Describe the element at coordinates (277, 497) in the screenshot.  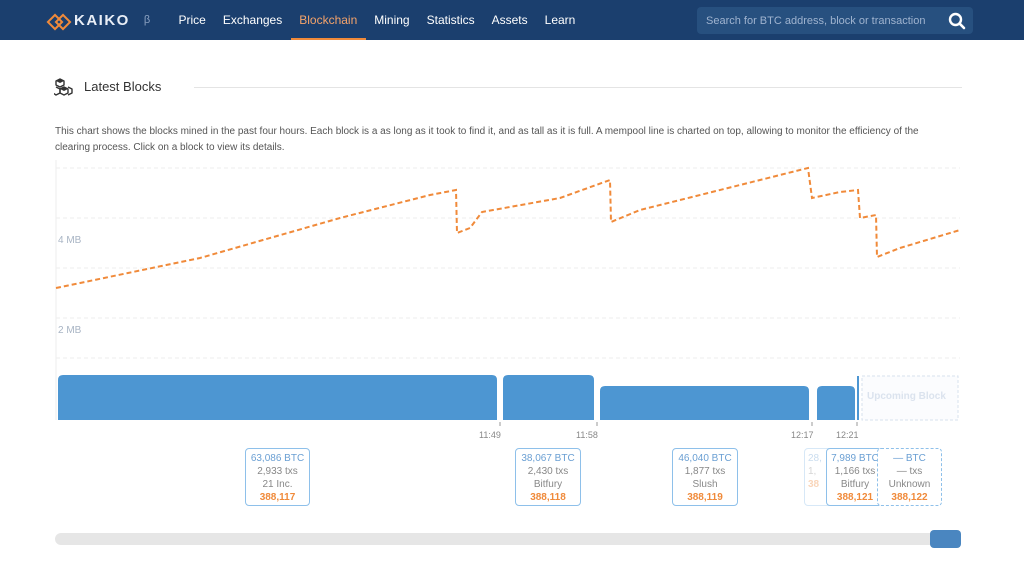
I see `block-height: 388,117` at that location.